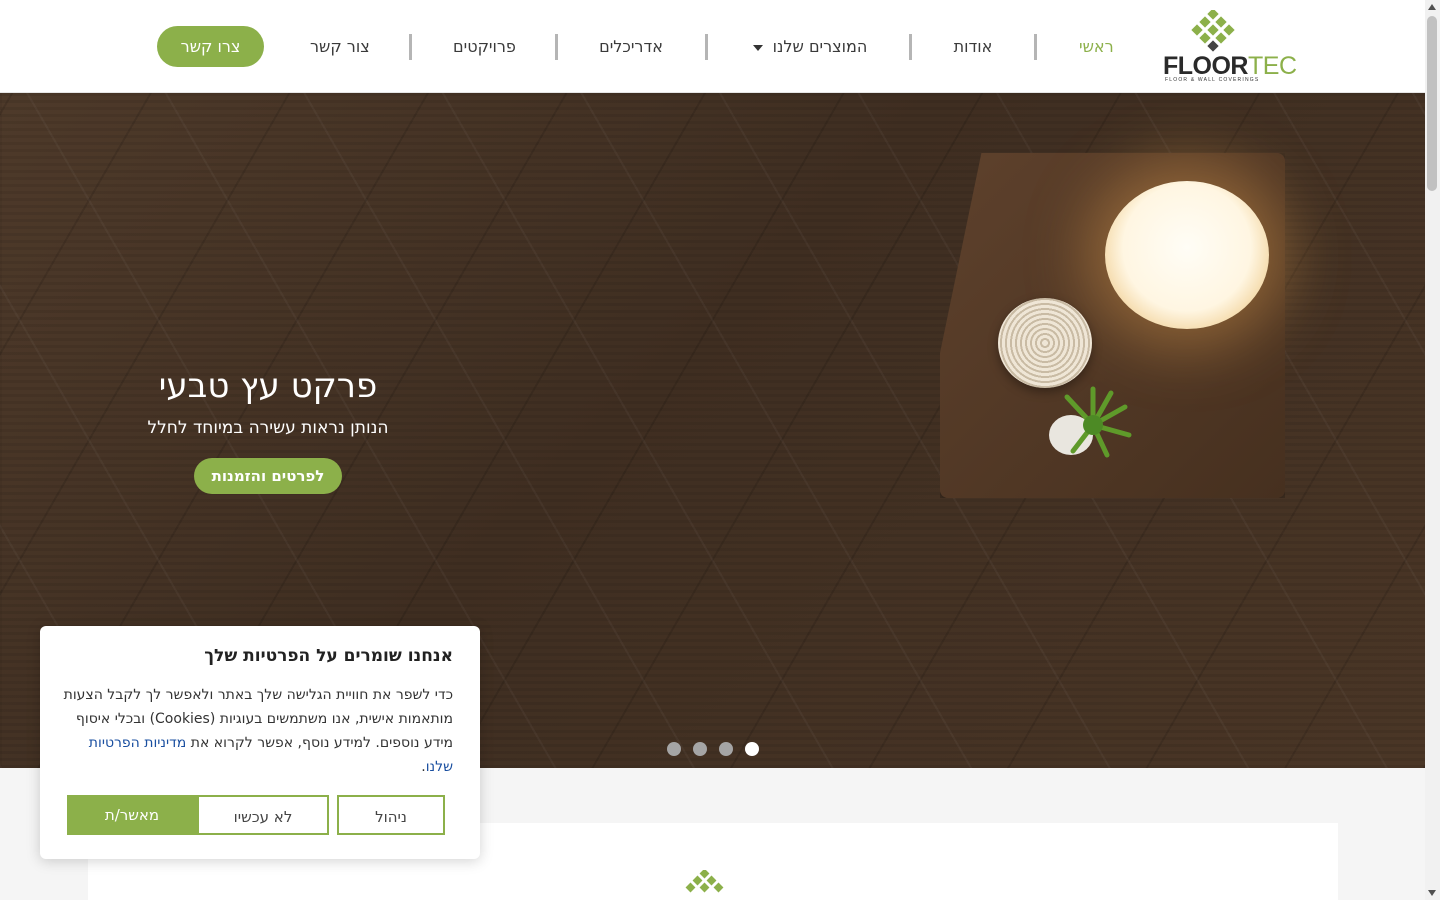 Image resolution: width=1440 pixels, height=900 pixels. What do you see at coordinates (268, 476) in the screenshot?
I see `hero-details-button: לפרטים והזמנות` at bounding box center [268, 476].